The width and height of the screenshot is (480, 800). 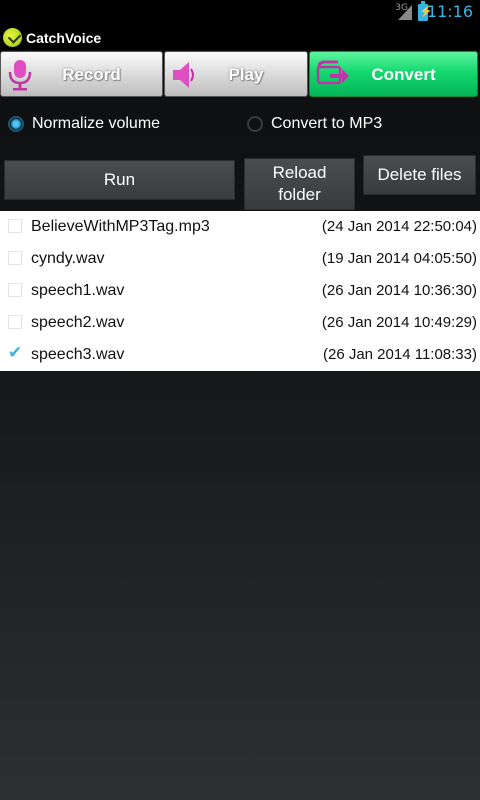 I want to click on file-name: cyndy.wav, so click(x=68, y=258).